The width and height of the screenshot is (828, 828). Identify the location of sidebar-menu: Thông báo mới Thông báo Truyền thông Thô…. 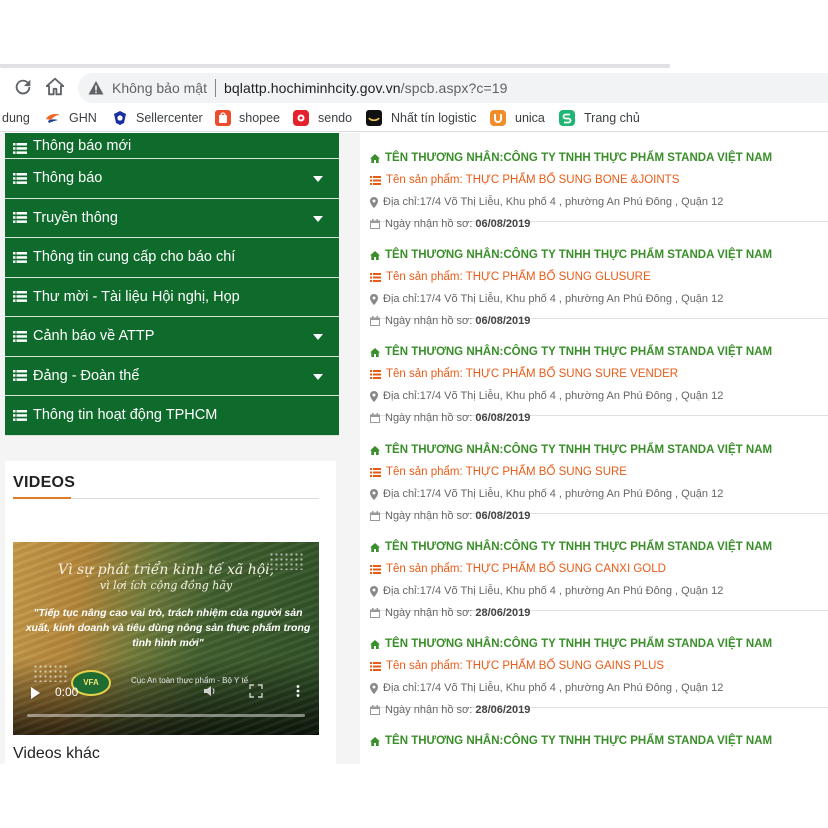
(172, 284).